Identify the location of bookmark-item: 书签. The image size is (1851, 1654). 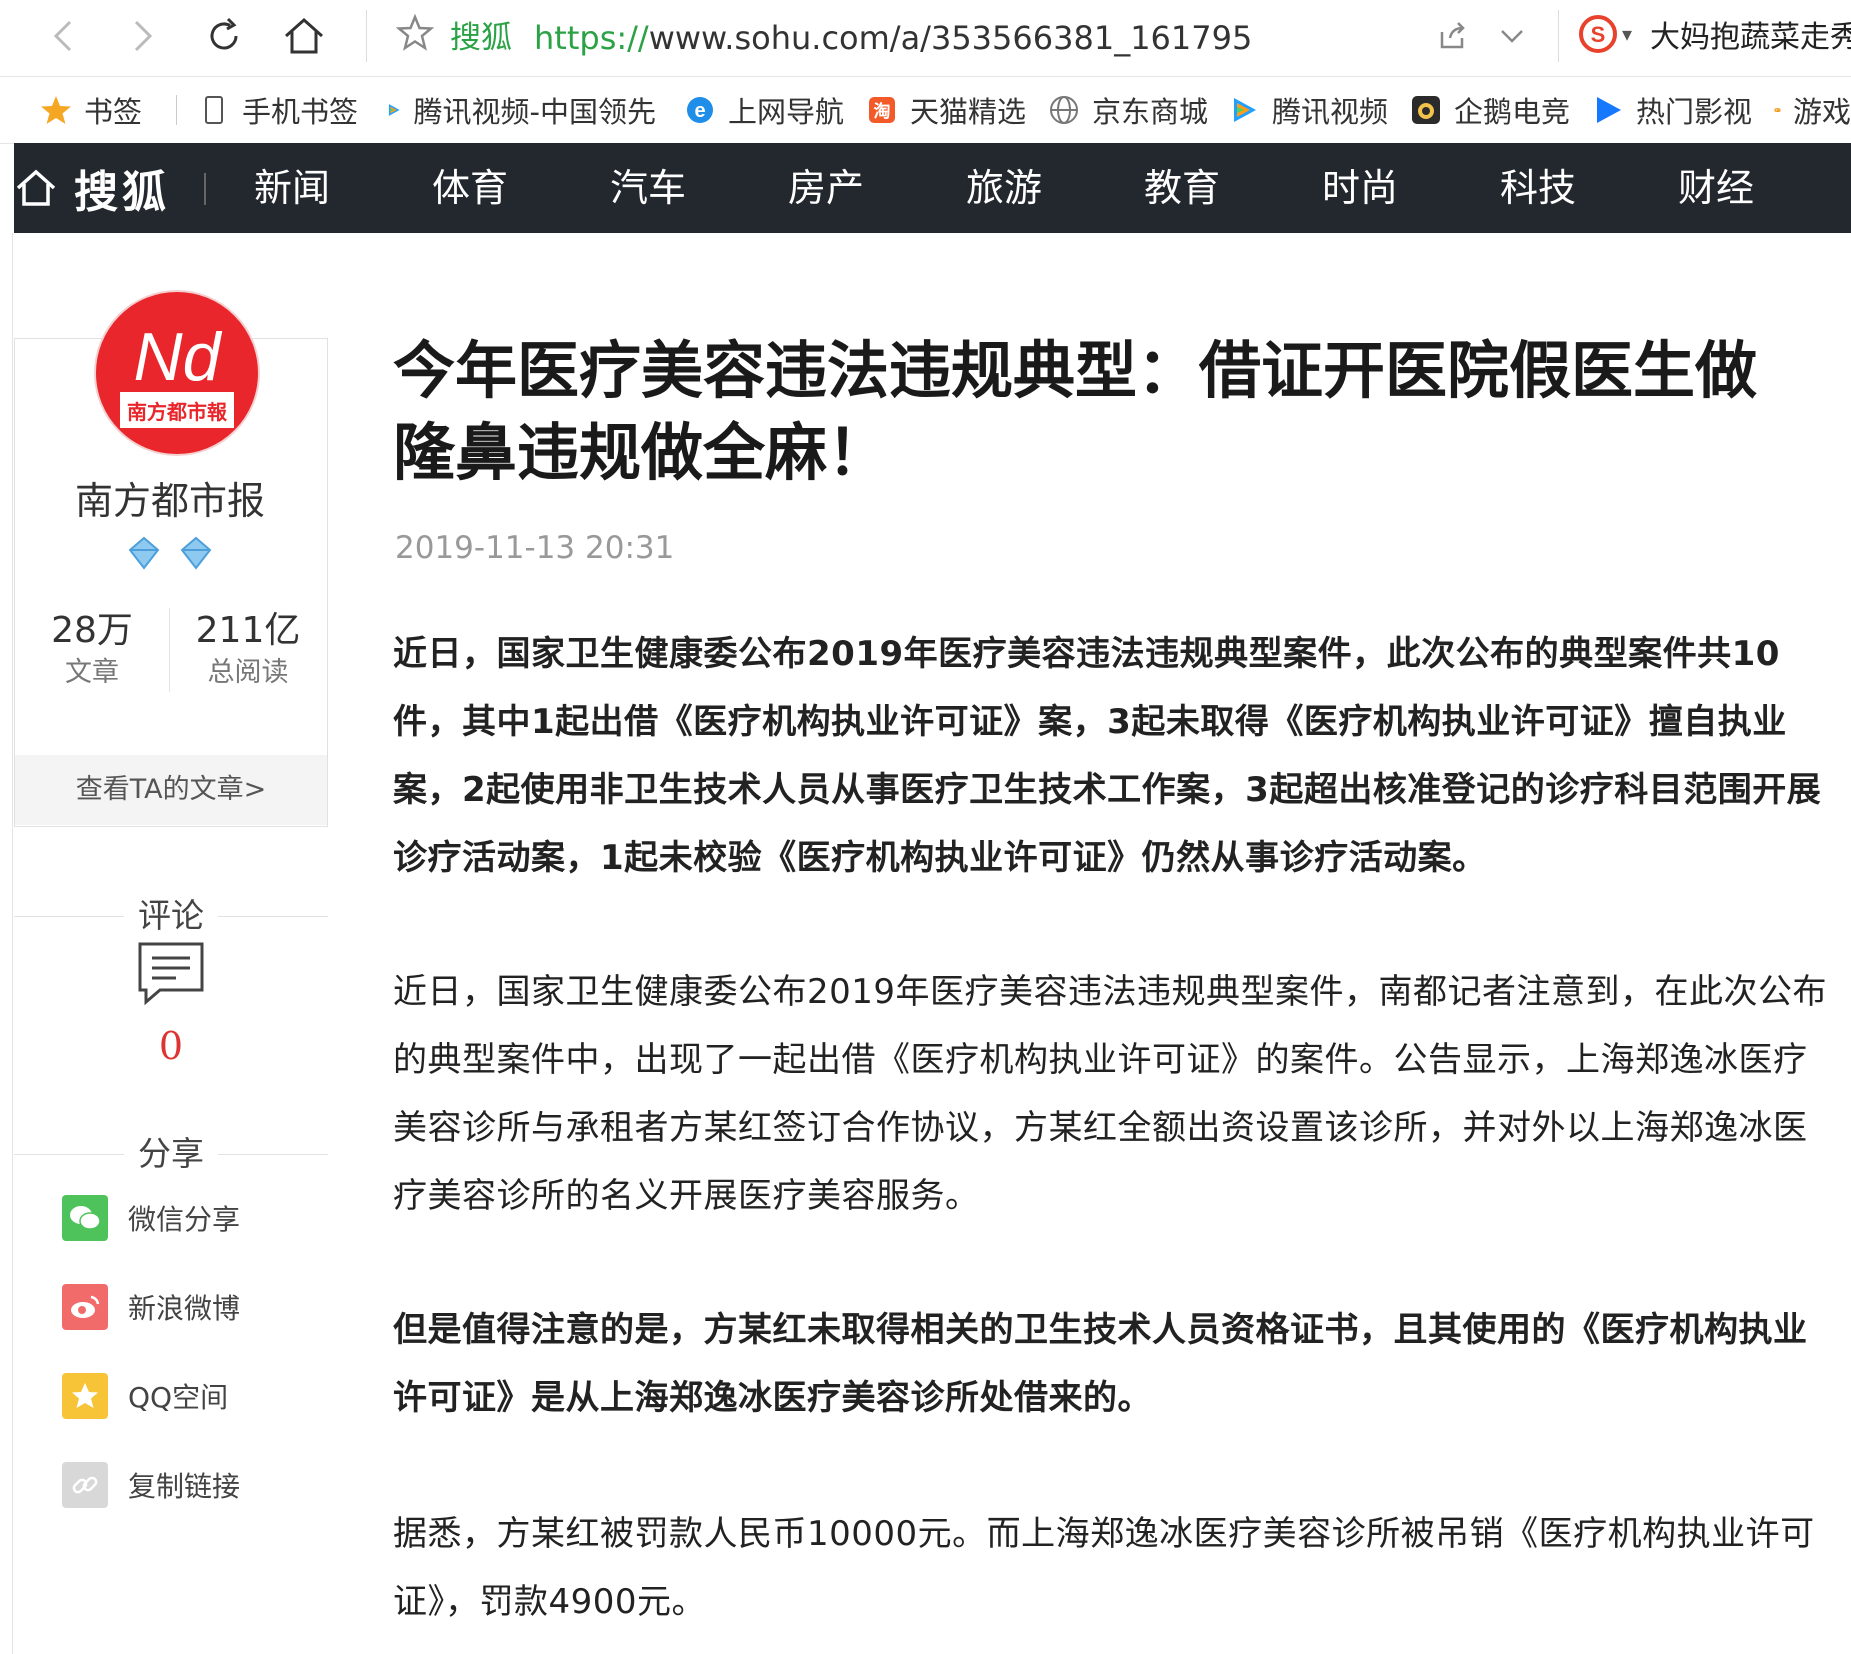
(91, 110).